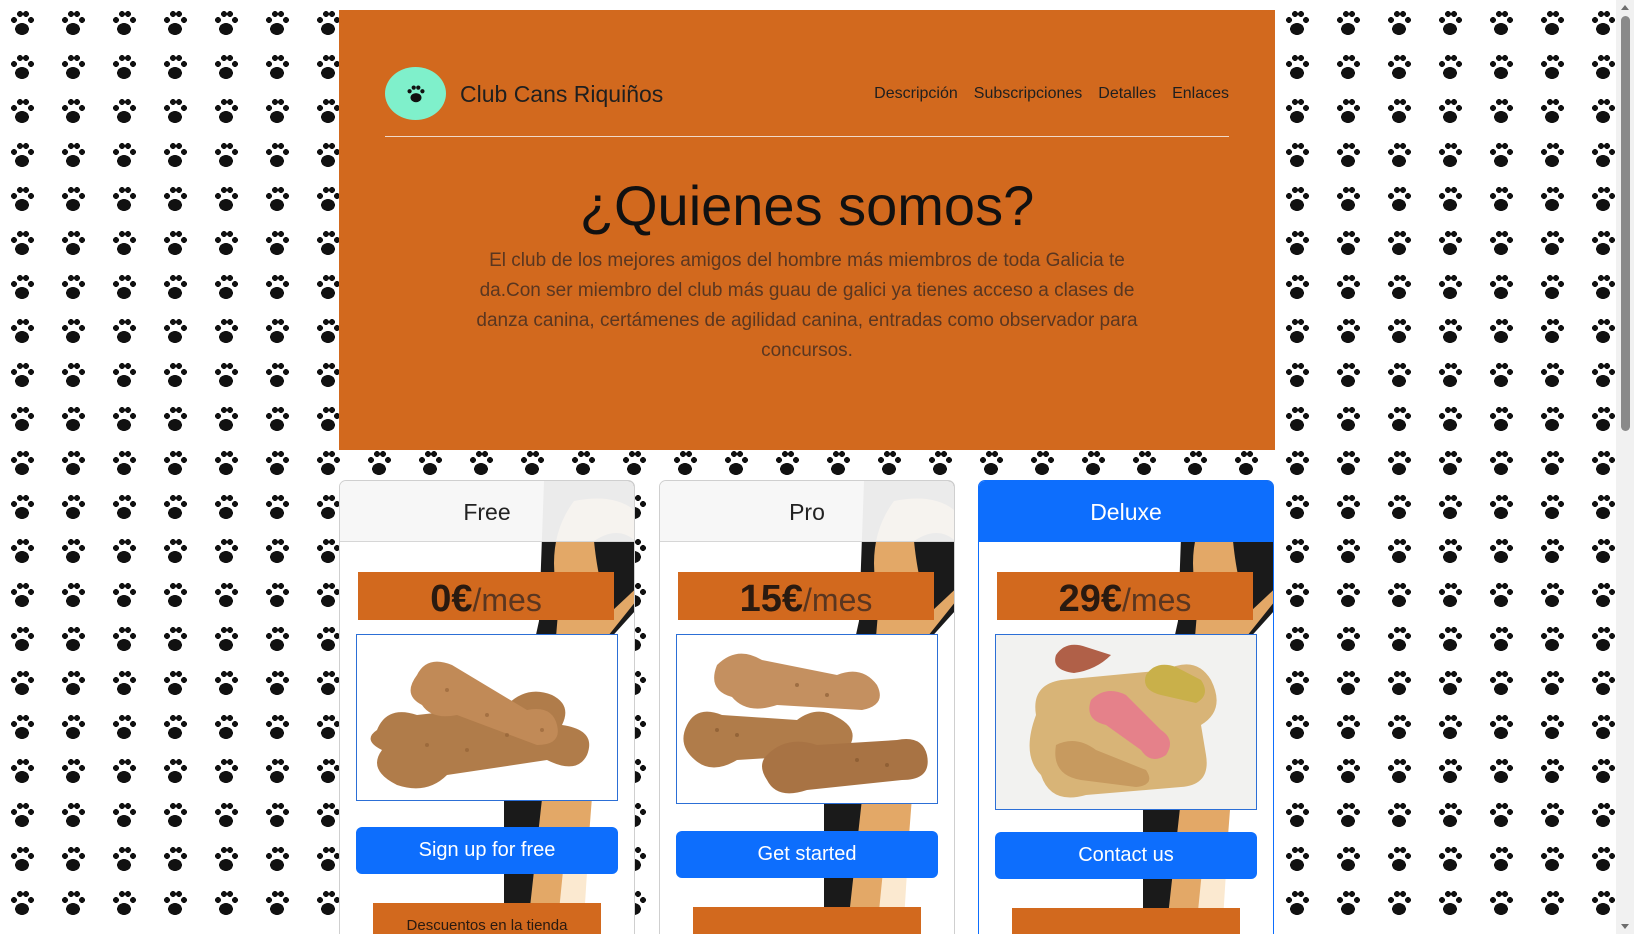 Image resolution: width=1634 pixels, height=934 pixels. Describe the element at coordinates (1127, 94) in the screenshot. I see `nav-link-detalles: Detalles` at that location.